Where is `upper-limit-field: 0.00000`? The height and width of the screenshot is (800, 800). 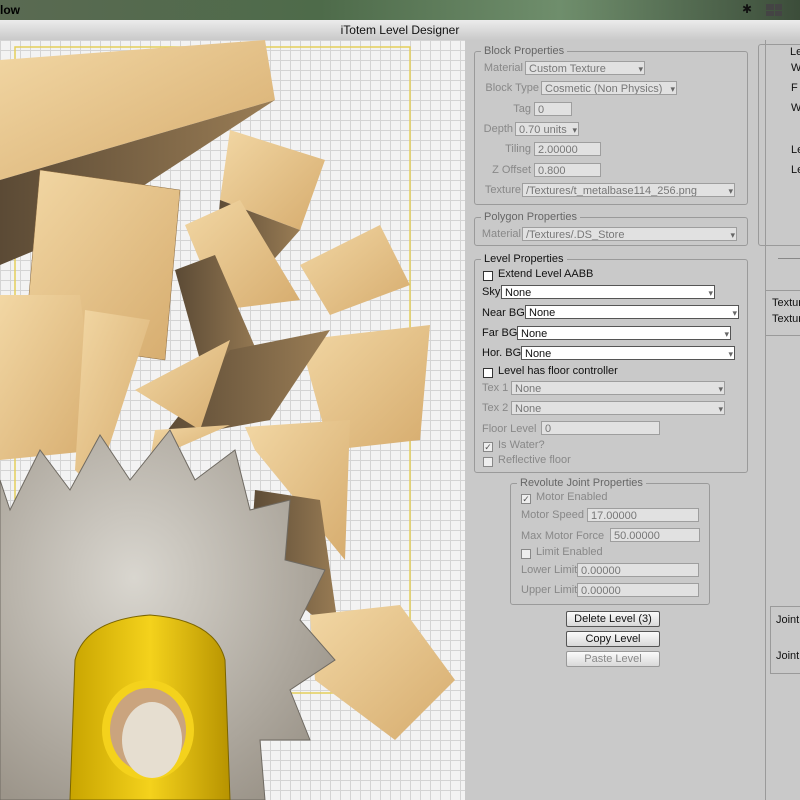 upper-limit-field: 0.00000 is located at coordinates (638, 590).